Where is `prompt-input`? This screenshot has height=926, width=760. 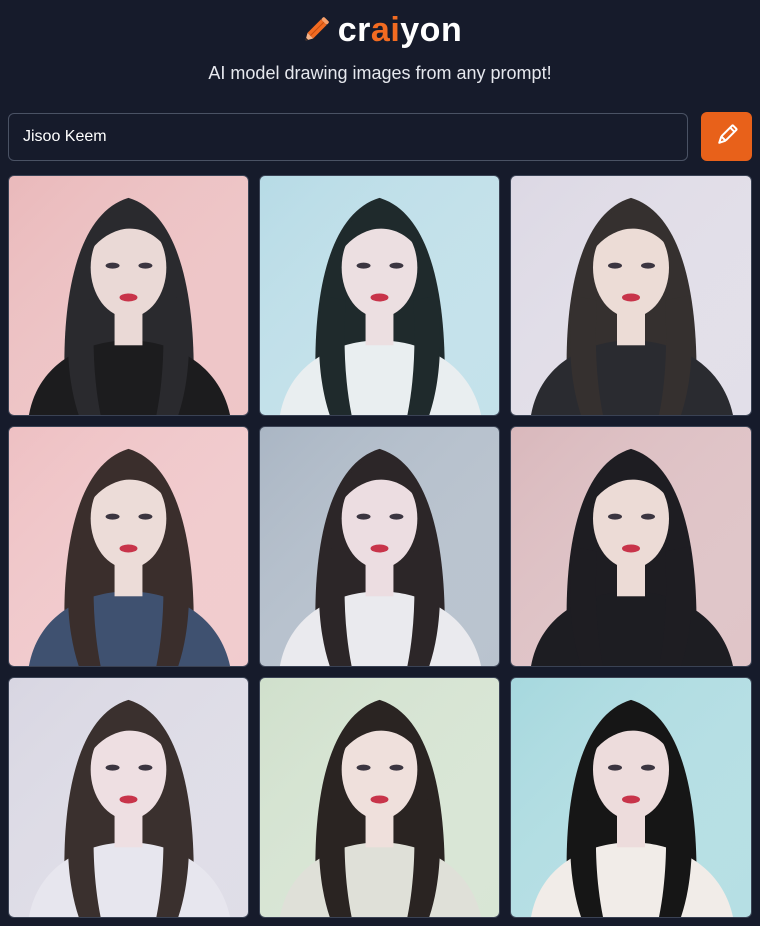 prompt-input is located at coordinates (348, 137).